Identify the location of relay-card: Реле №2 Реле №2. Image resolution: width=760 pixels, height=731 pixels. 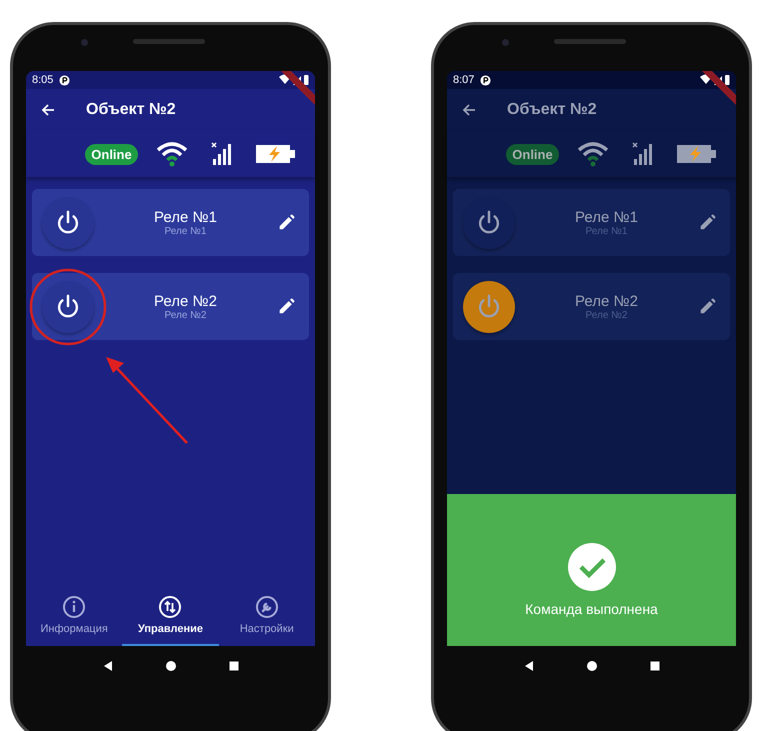
(591, 306).